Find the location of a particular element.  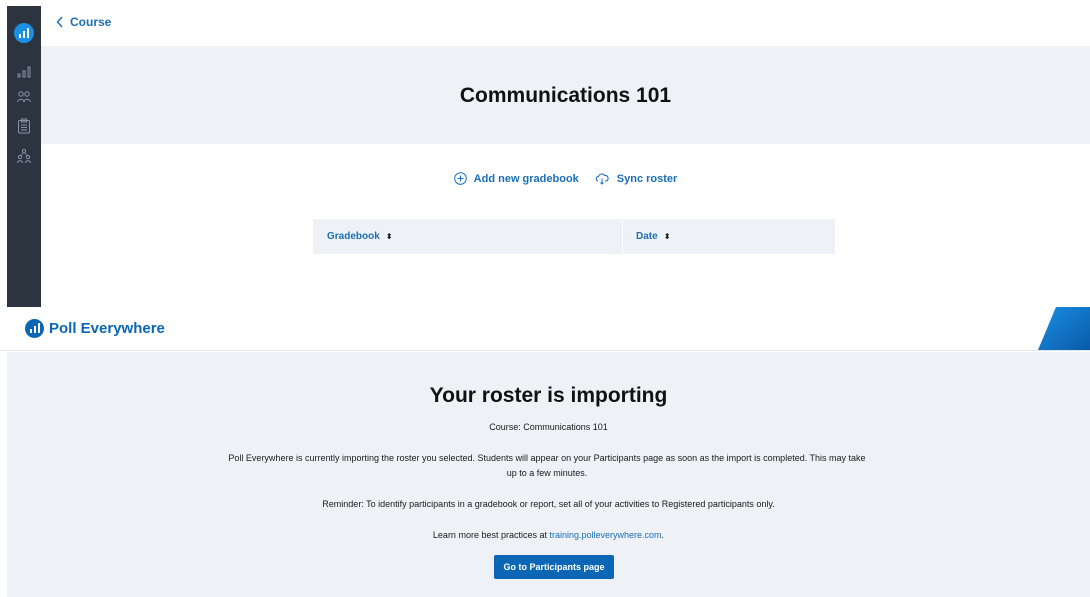

add-new-gradebook-button: Add new gradebook is located at coordinates (516, 178).